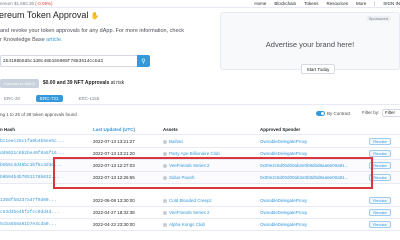 This screenshot has height=240, width=400. What do you see at coordinates (318, 69) in the screenshot?
I see `start-today-button: Start Today` at bounding box center [318, 69].